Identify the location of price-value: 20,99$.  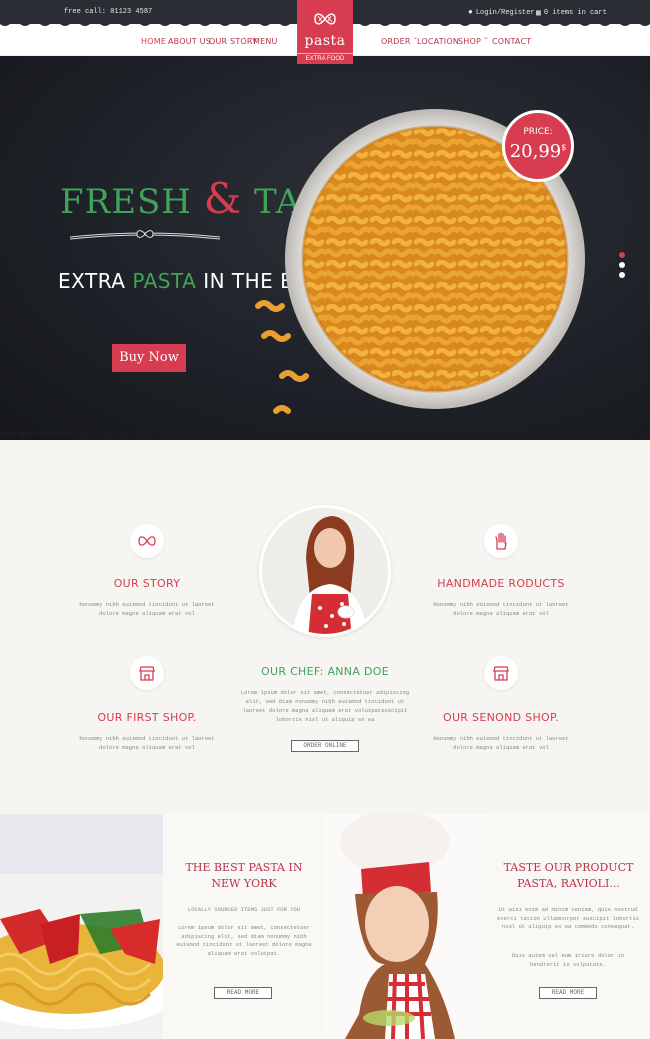
(538, 151).